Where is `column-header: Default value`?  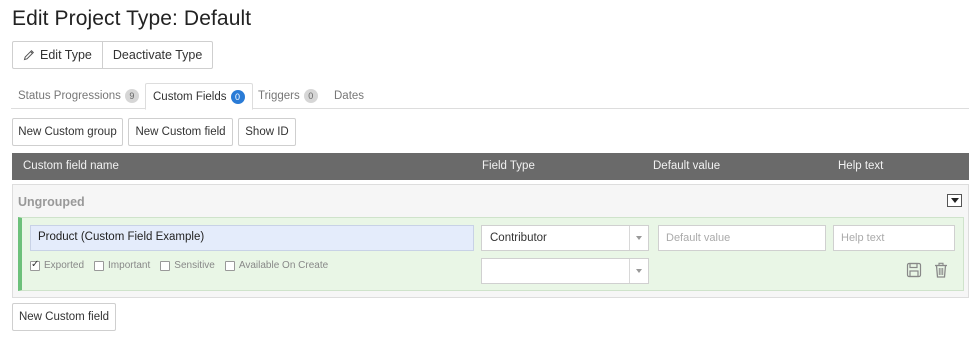 column-header: Default value is located at coordinates (687, 166).